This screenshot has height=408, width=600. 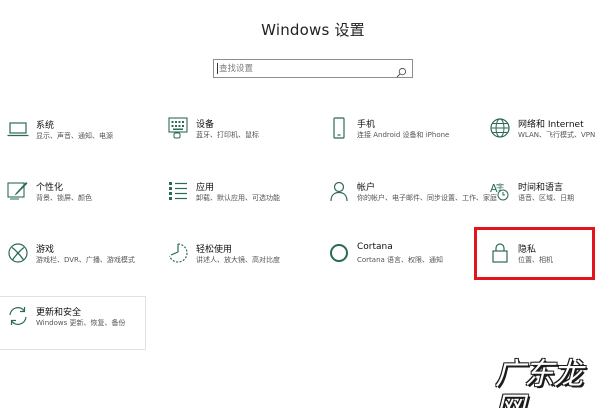 What do you see at coordinates (45, 126) in the screenshot?
I see `tile-title: 系统` at bounding box center [45, 126].